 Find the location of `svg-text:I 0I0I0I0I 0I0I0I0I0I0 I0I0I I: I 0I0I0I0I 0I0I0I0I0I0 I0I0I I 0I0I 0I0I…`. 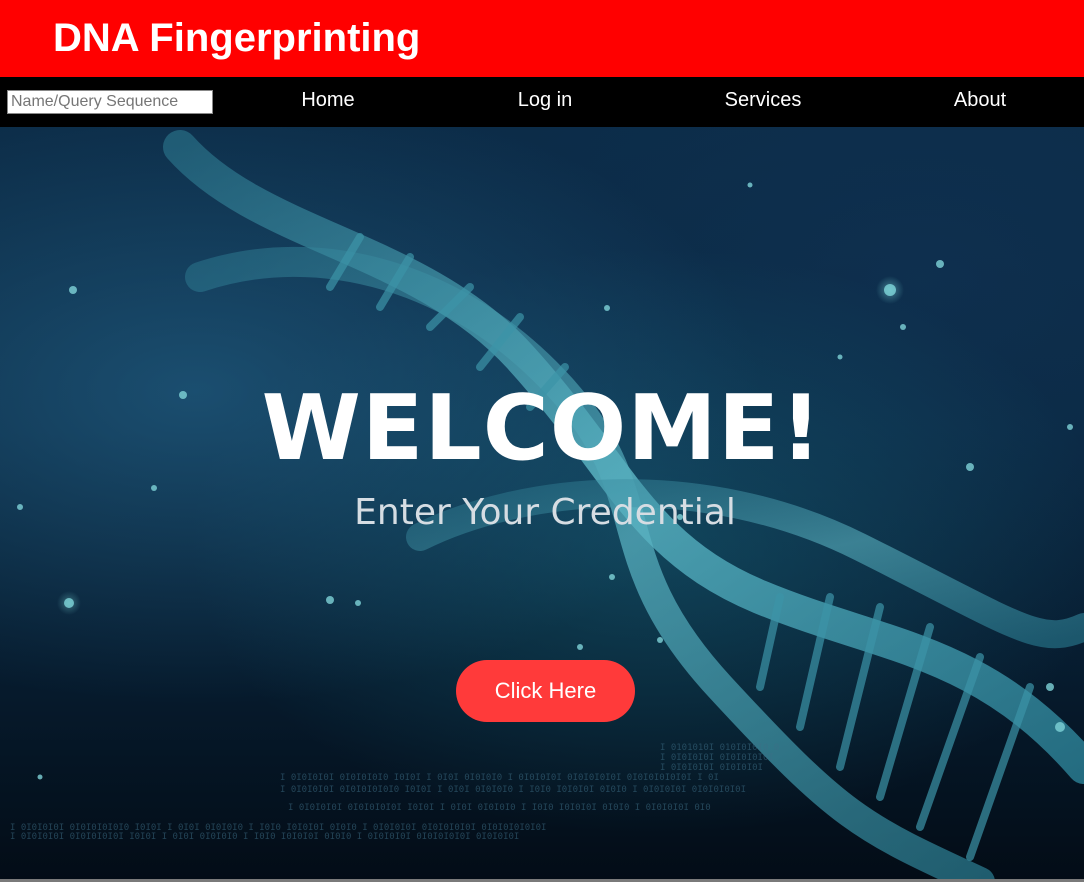

svg-text:I 0I0I0I0I 0I0I0I0I0I0 I0I0I I: I 0I0I0I0I 0I0I0I0I0I0 I0I0I I 0I0I 0I0I… is located at coordinates (513, 790).